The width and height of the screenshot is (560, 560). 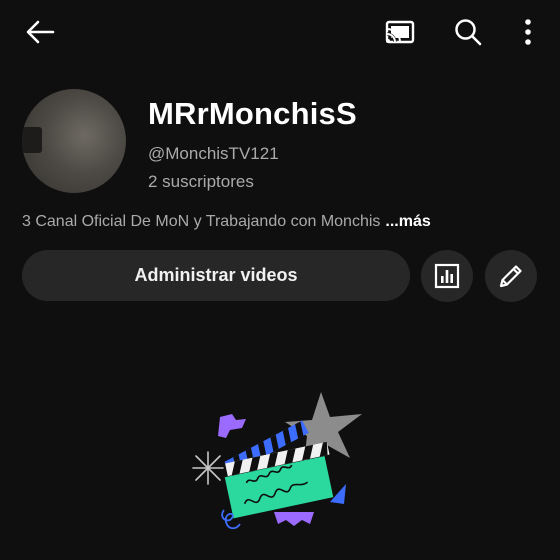 I want to click on purple-shape, so click(x=232, y=426).